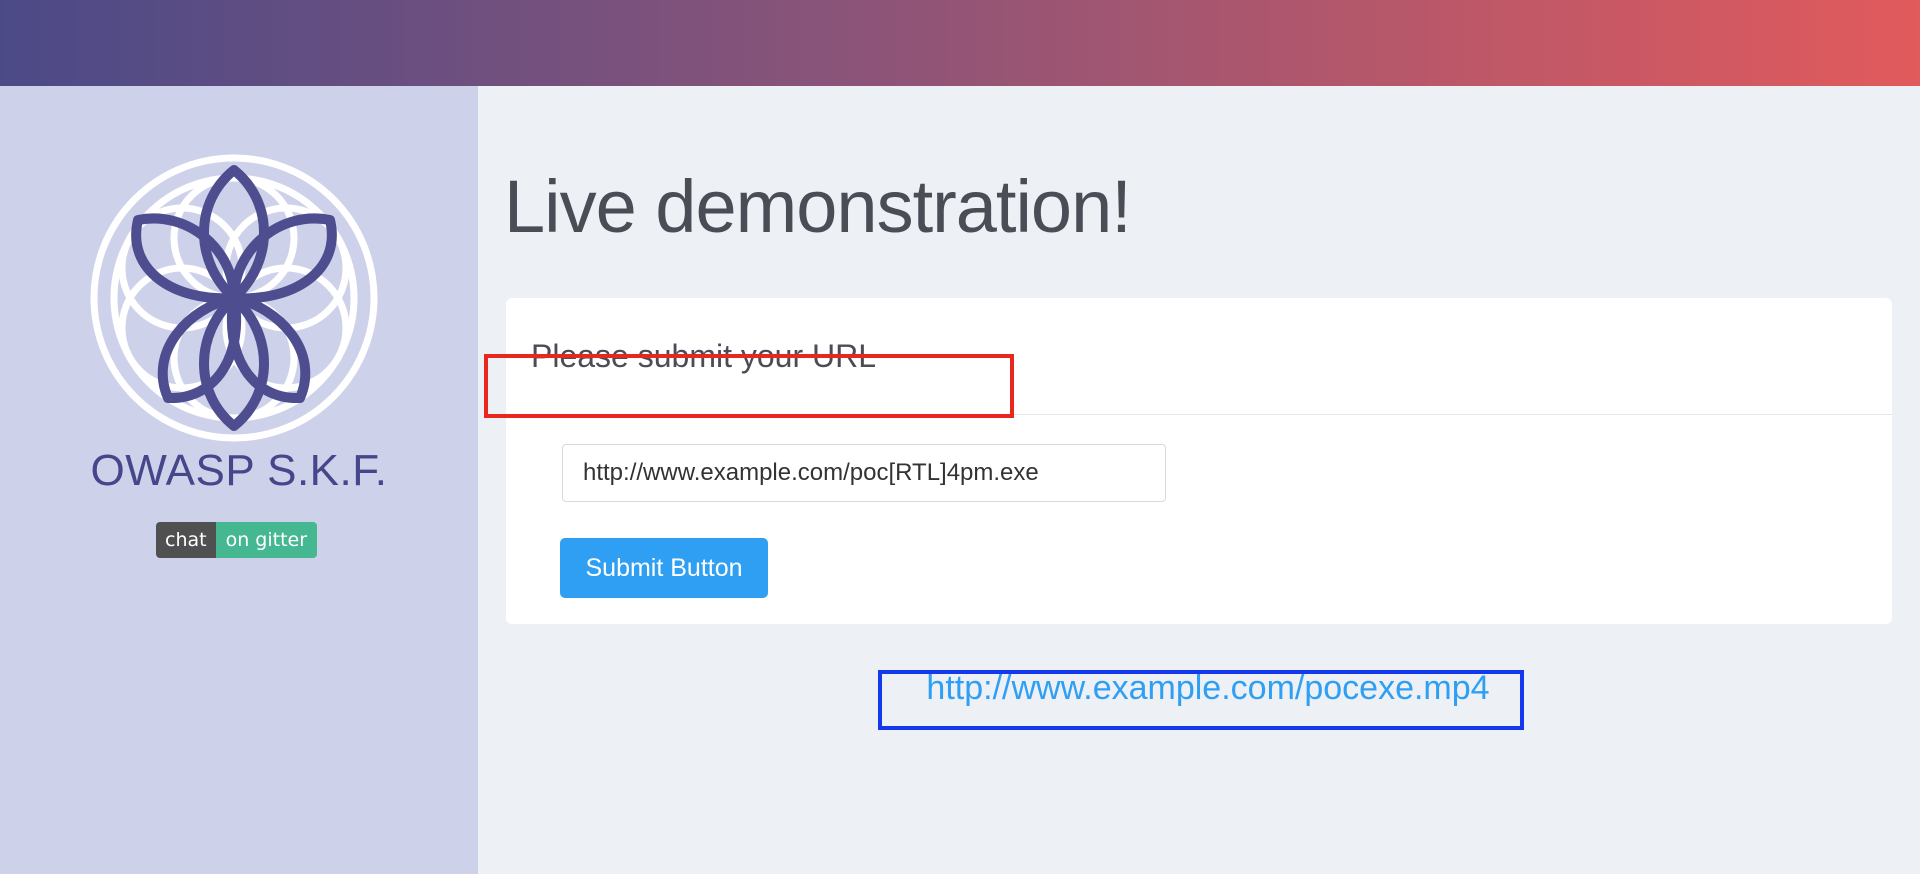 The image size is (1920, 874). Describe the element at coordinates (664, 568) in the screenshot. I see `submit-button: Submit Button` at that location.